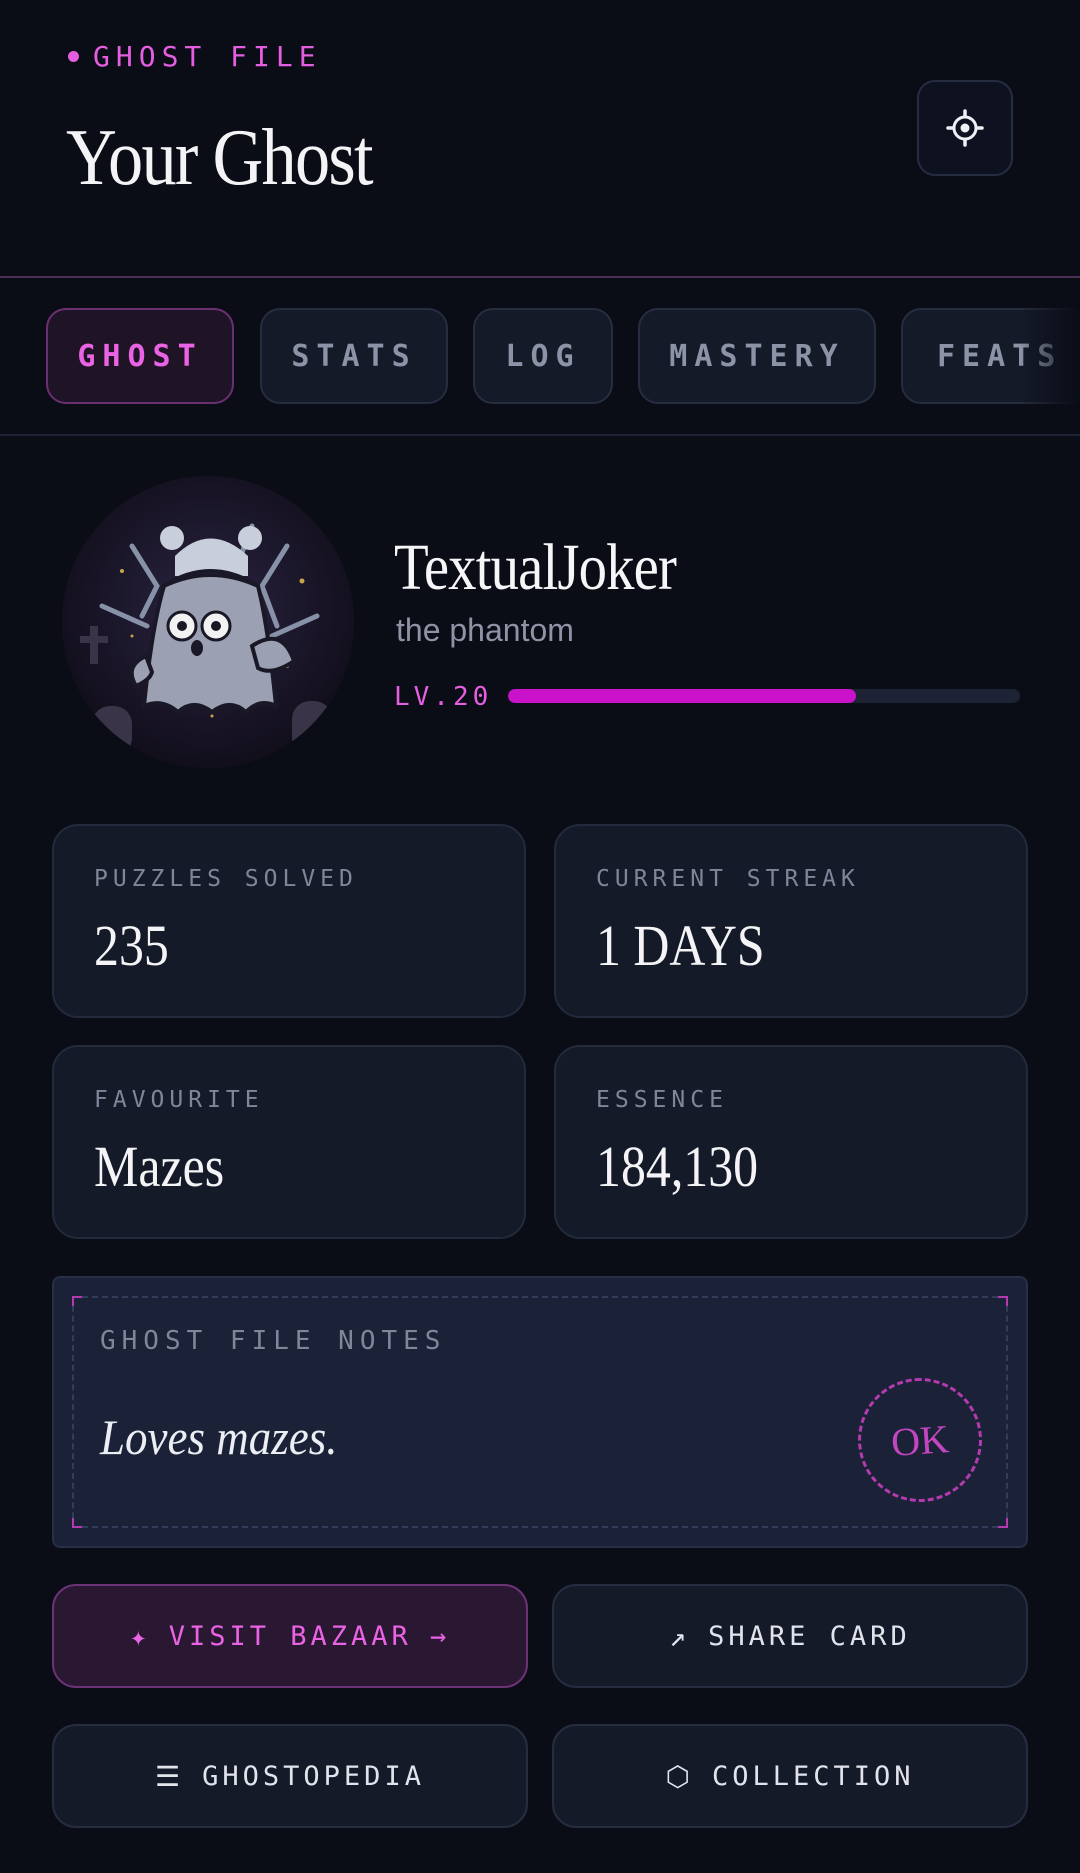 This screenshot has width=1080, height=1873. What do you see at coordinates (535, 567) in the screenshot?
I see `ghost-name: TextualJoker` at bounding box center [535, 567].